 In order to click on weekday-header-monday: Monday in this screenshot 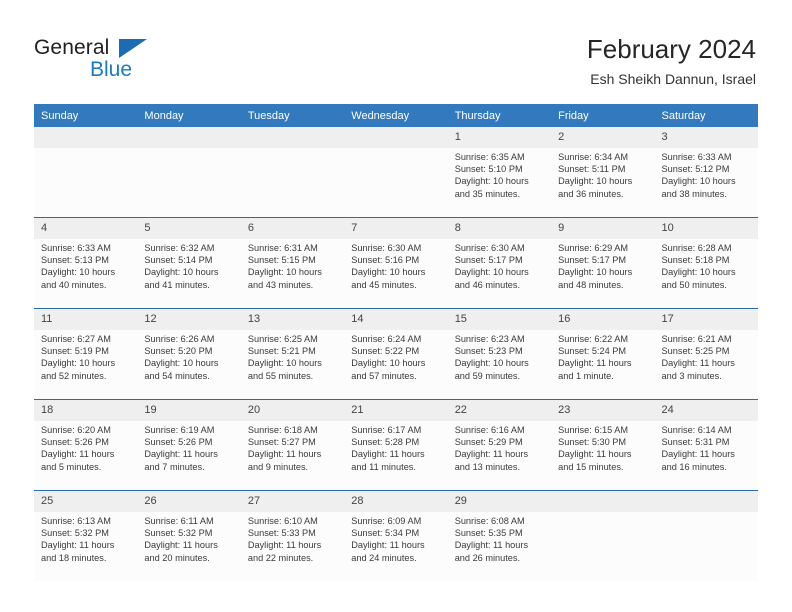, I will do `click(189, 115)`.